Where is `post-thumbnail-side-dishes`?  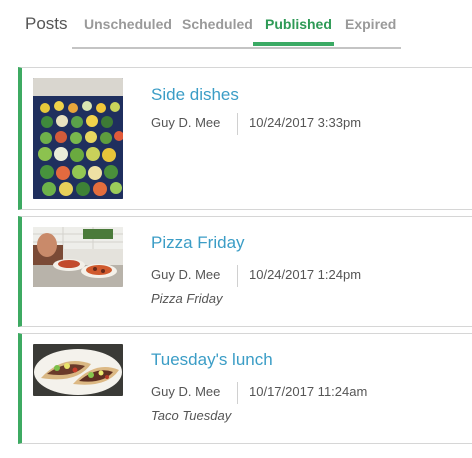 post-thumbnail-side-dishes is located at coordinates (78, 138).